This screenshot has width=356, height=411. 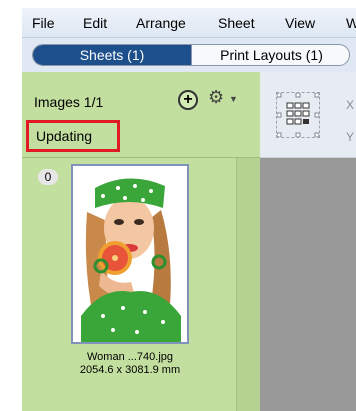 What do you see at coordinates (216, 97) in the screenshot?
I see `gear-icon: ⚙` at bounding box center [216, 97].